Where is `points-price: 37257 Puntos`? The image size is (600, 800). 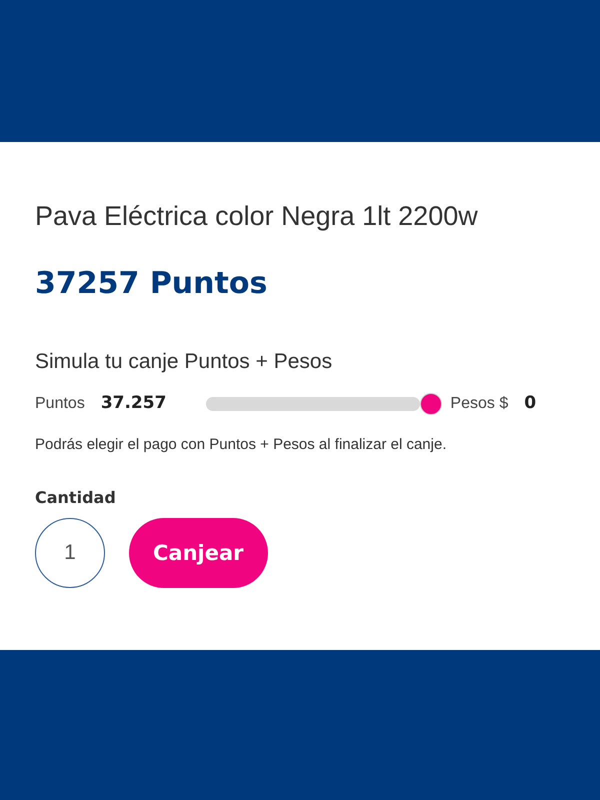
points-price: 37257 Puntos is located at coordinates (151, 284).